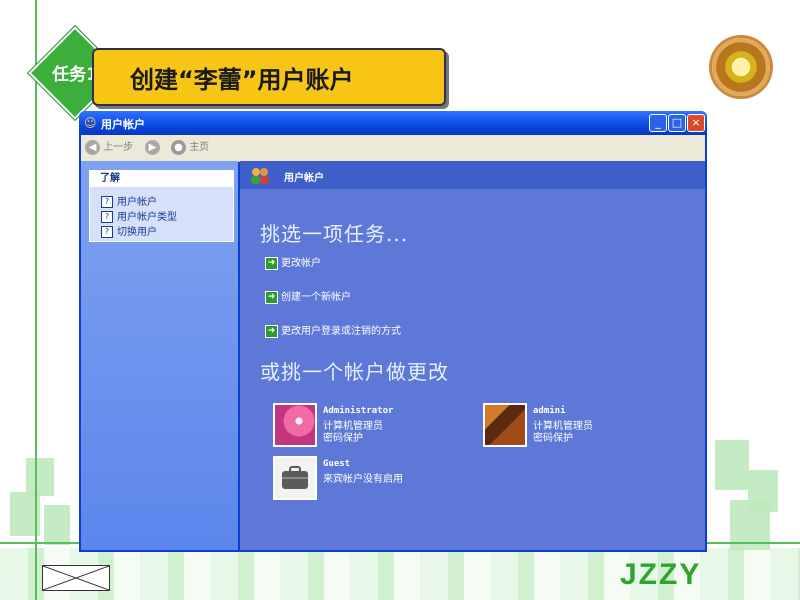 This screenshot has width=800, height=600. I want to click on link-label: 用户帐户, so click(137, 202).